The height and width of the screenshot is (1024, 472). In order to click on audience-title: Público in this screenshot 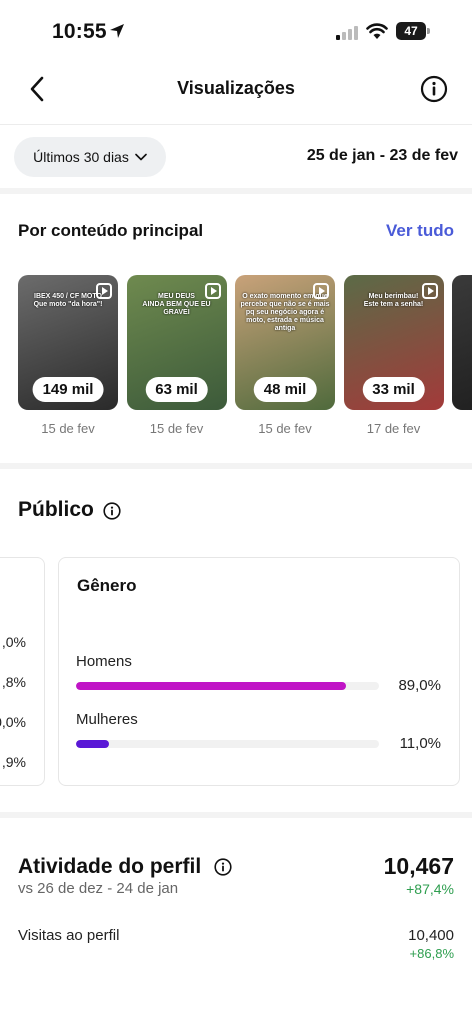, I will do `click(56, 509)`.